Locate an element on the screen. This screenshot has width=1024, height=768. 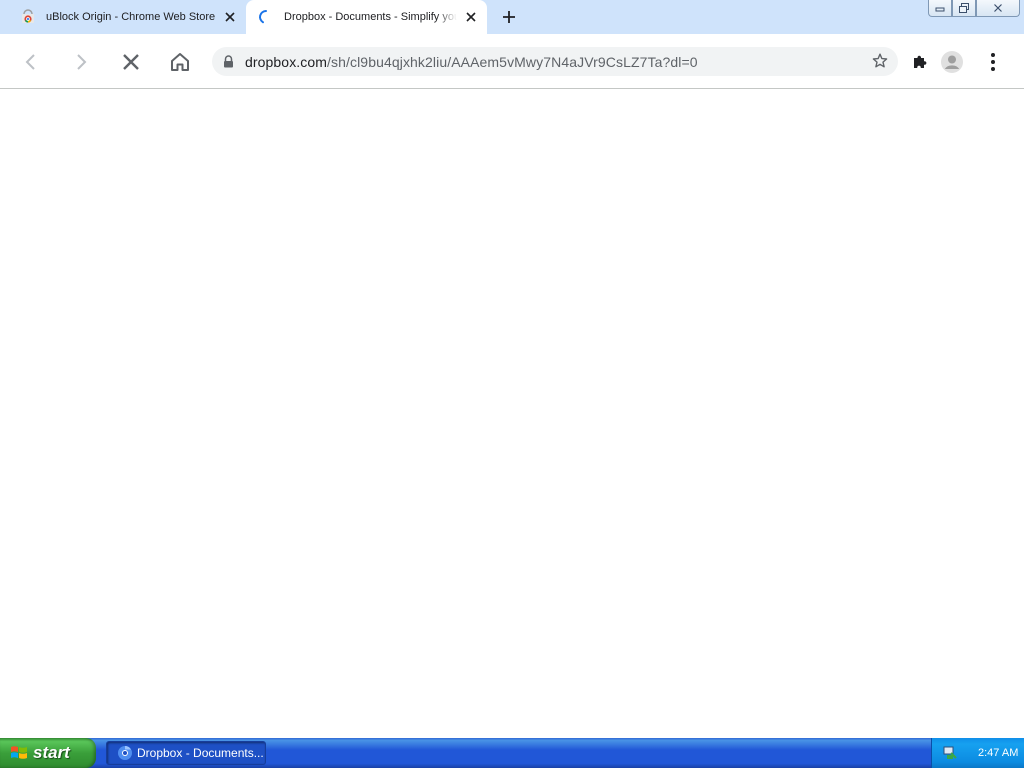
close-window-button is located at coordinates (998, 8).